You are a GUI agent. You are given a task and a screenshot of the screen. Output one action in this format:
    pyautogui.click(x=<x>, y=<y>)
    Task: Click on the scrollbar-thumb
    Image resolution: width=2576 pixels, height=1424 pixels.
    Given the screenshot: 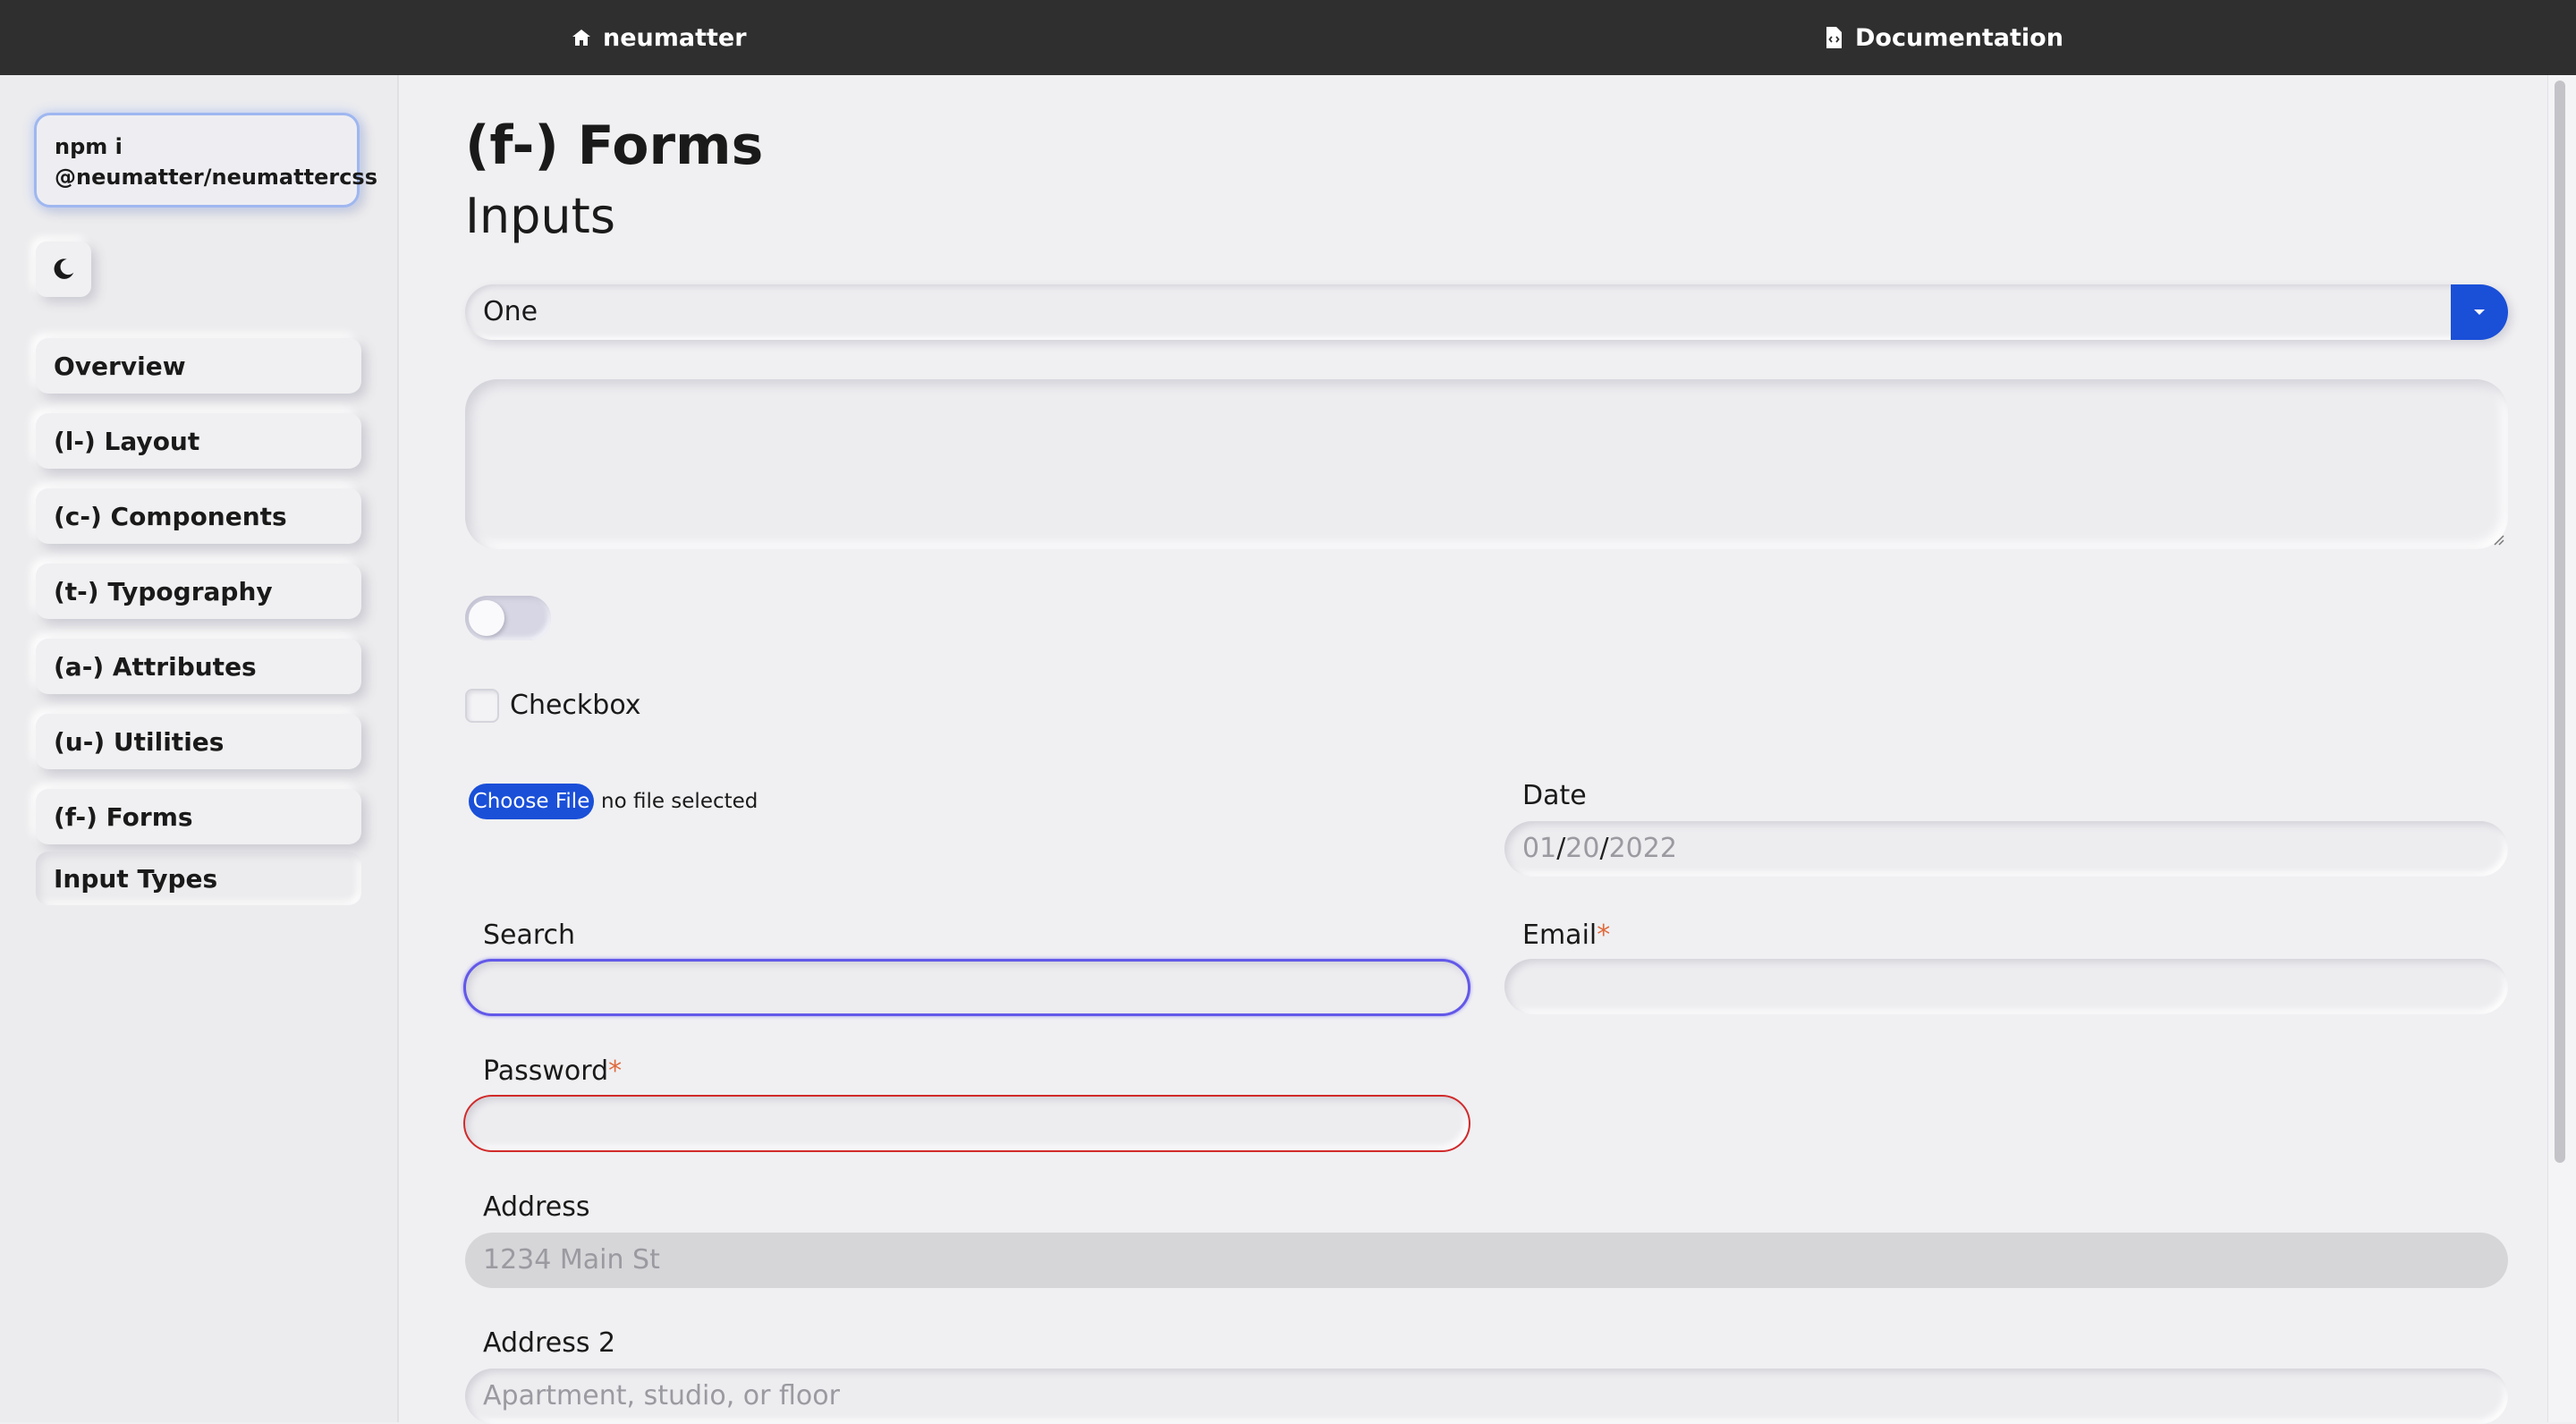 What is the action you would take?
    pyautogui.click(x=2560, y=622)
    